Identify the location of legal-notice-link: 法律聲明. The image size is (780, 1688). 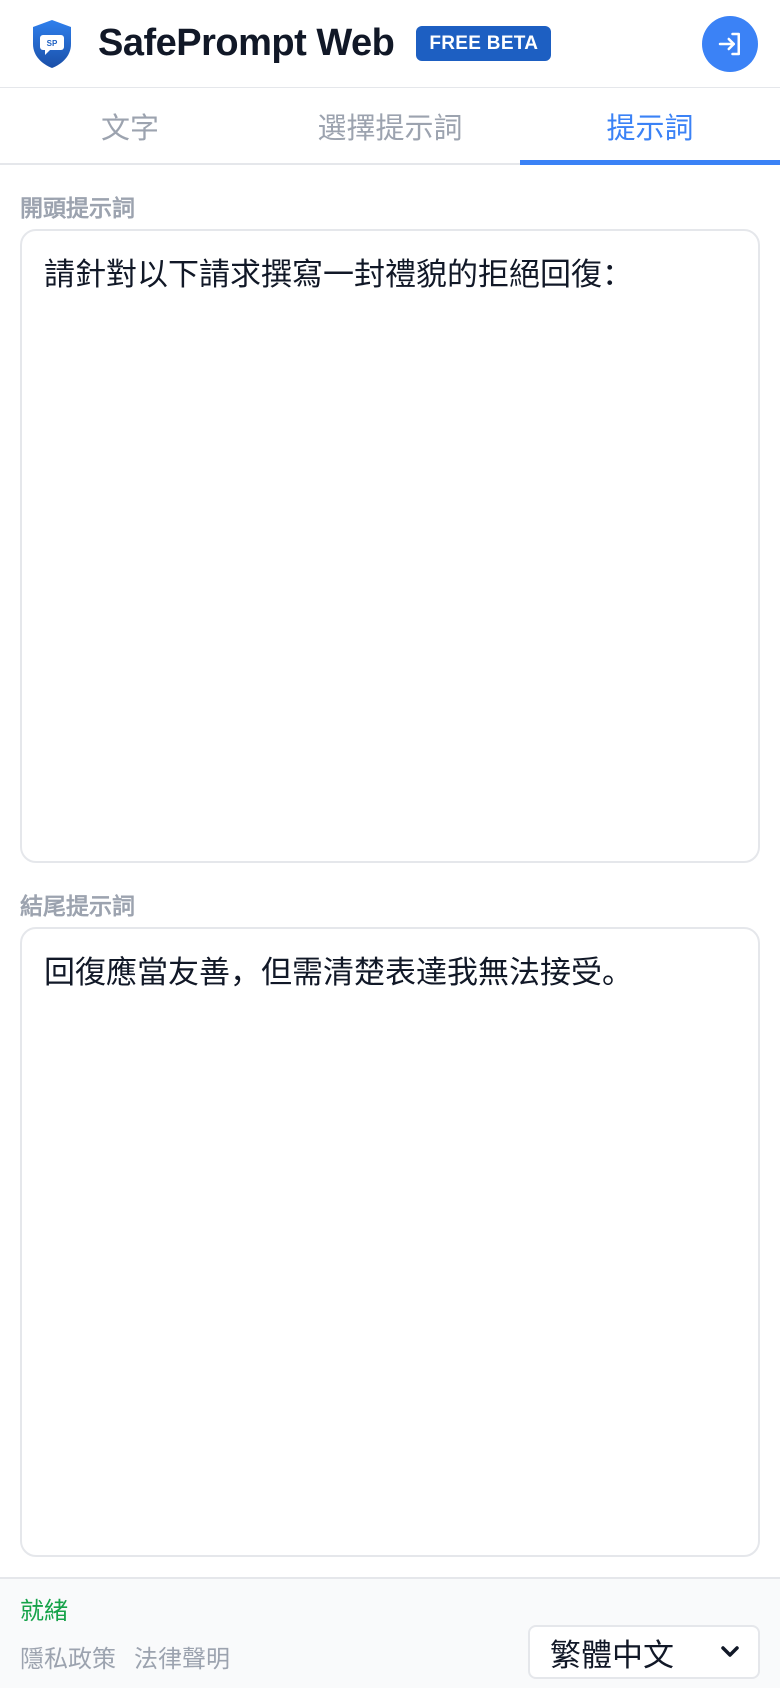
(182, 1656).